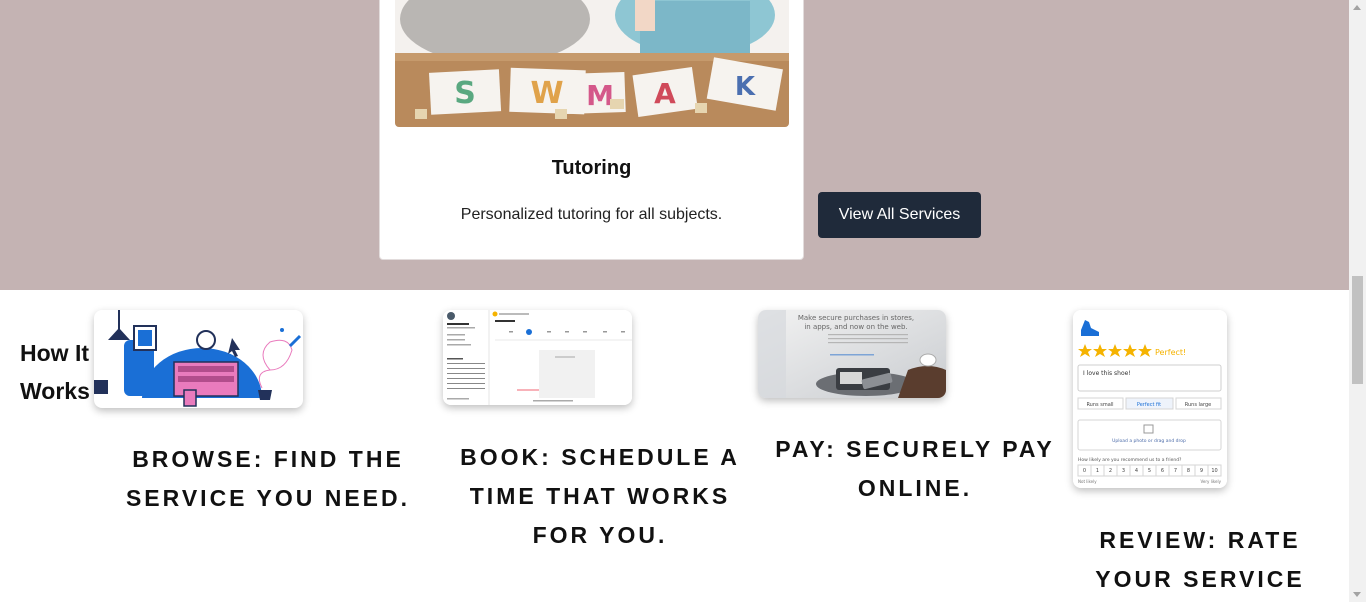  What do you see at coordinates (600, 95) in the screenshot?
I see `svg-text: M` at bounding box center [600, 95].